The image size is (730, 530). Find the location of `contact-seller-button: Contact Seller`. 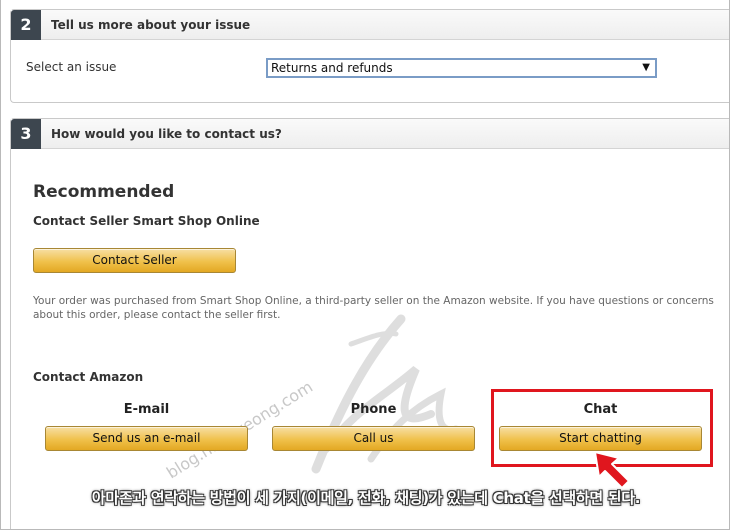

contact-seller-button: Contact Seller is located at coordinates (134, 260).